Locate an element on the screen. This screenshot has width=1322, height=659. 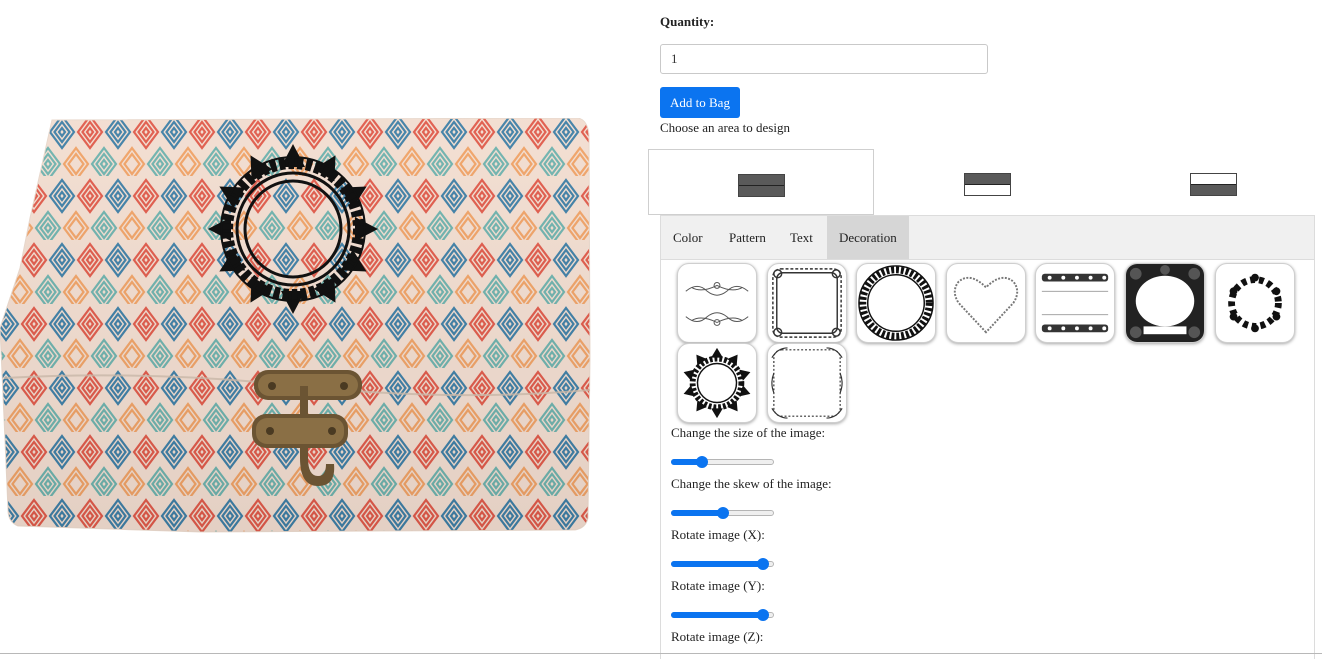
choose-area-label: Choose an area to design is located at coordinates (725, 127).